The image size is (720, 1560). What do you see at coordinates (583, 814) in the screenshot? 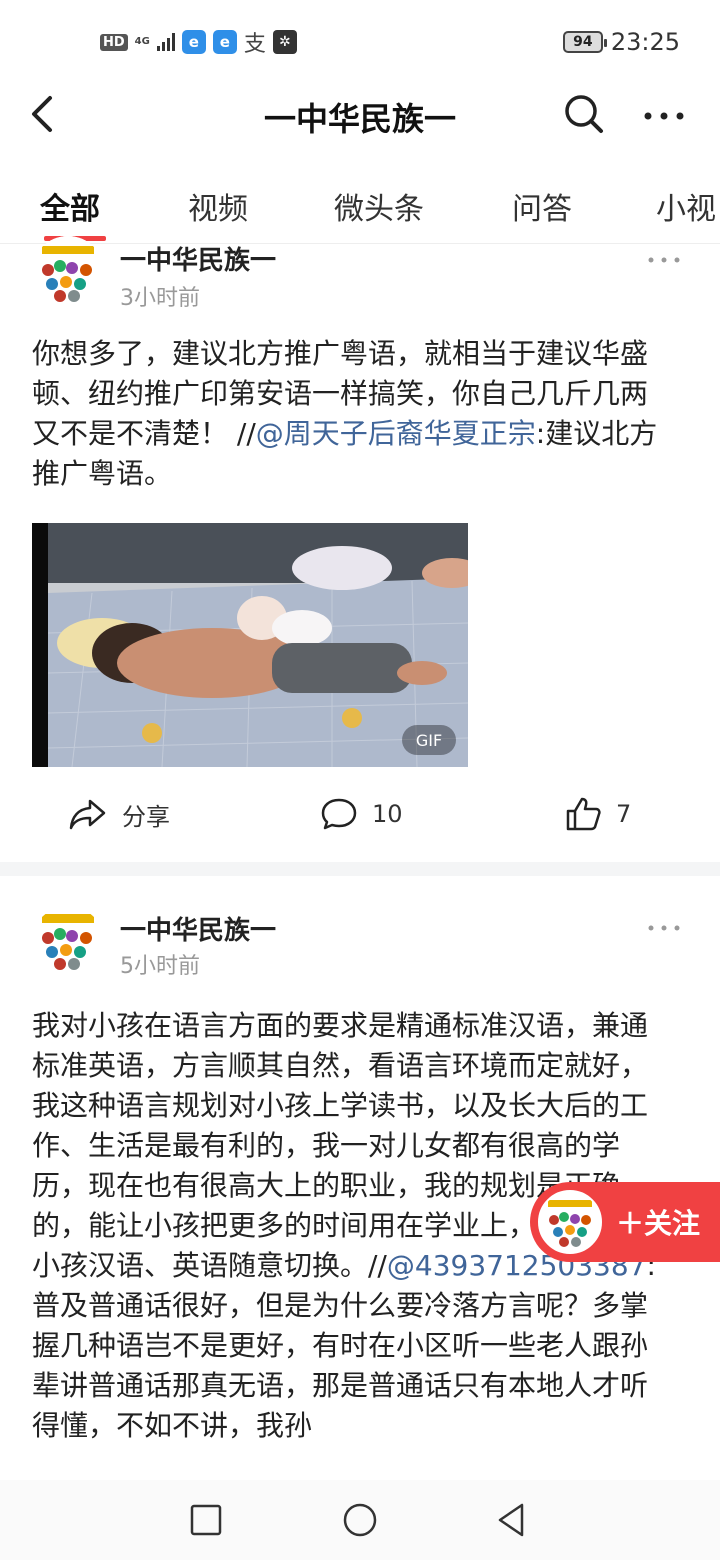
I see `thumbs-up-icon` at bounding box center [583, 814].